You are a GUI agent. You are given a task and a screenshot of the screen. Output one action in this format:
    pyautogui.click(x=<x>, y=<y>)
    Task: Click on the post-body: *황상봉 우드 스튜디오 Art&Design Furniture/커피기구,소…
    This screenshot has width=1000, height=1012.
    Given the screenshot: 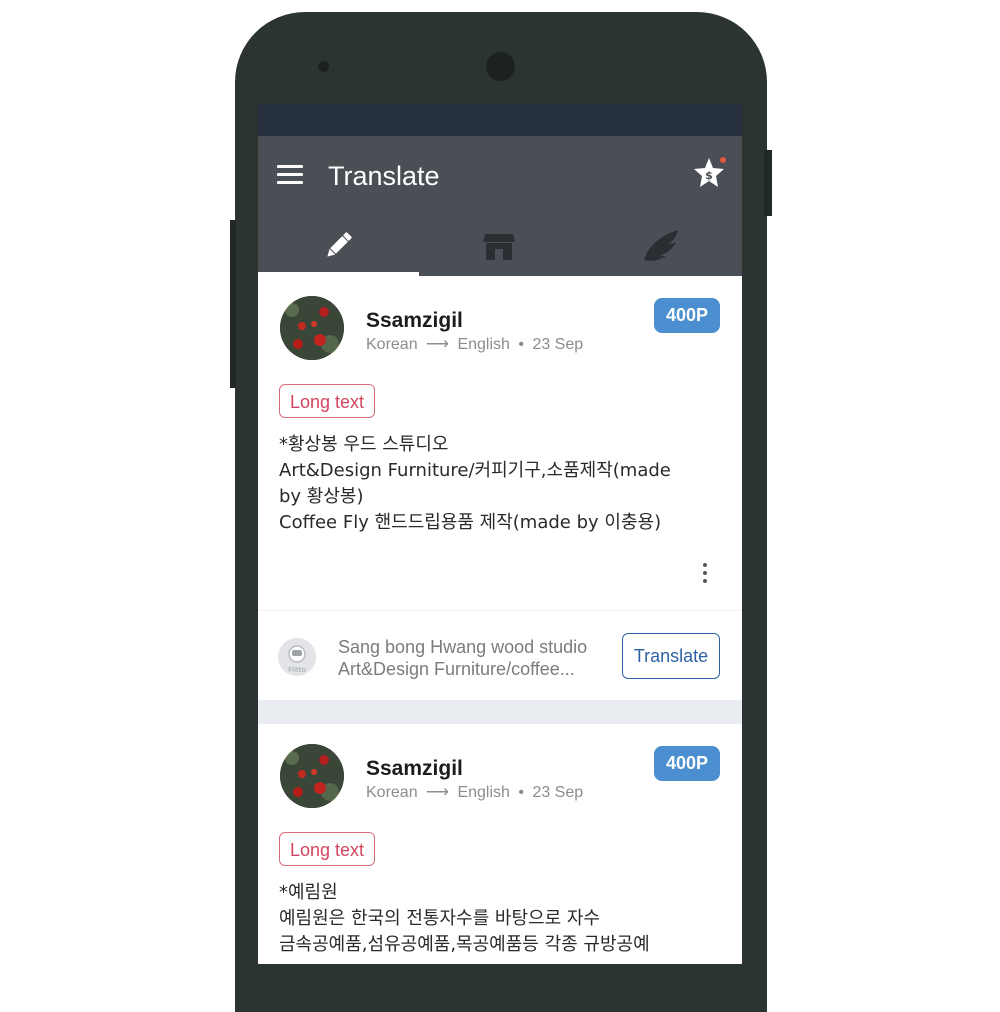 What is the action you would take?
    pyautogui.click(x=504, y=484)
    